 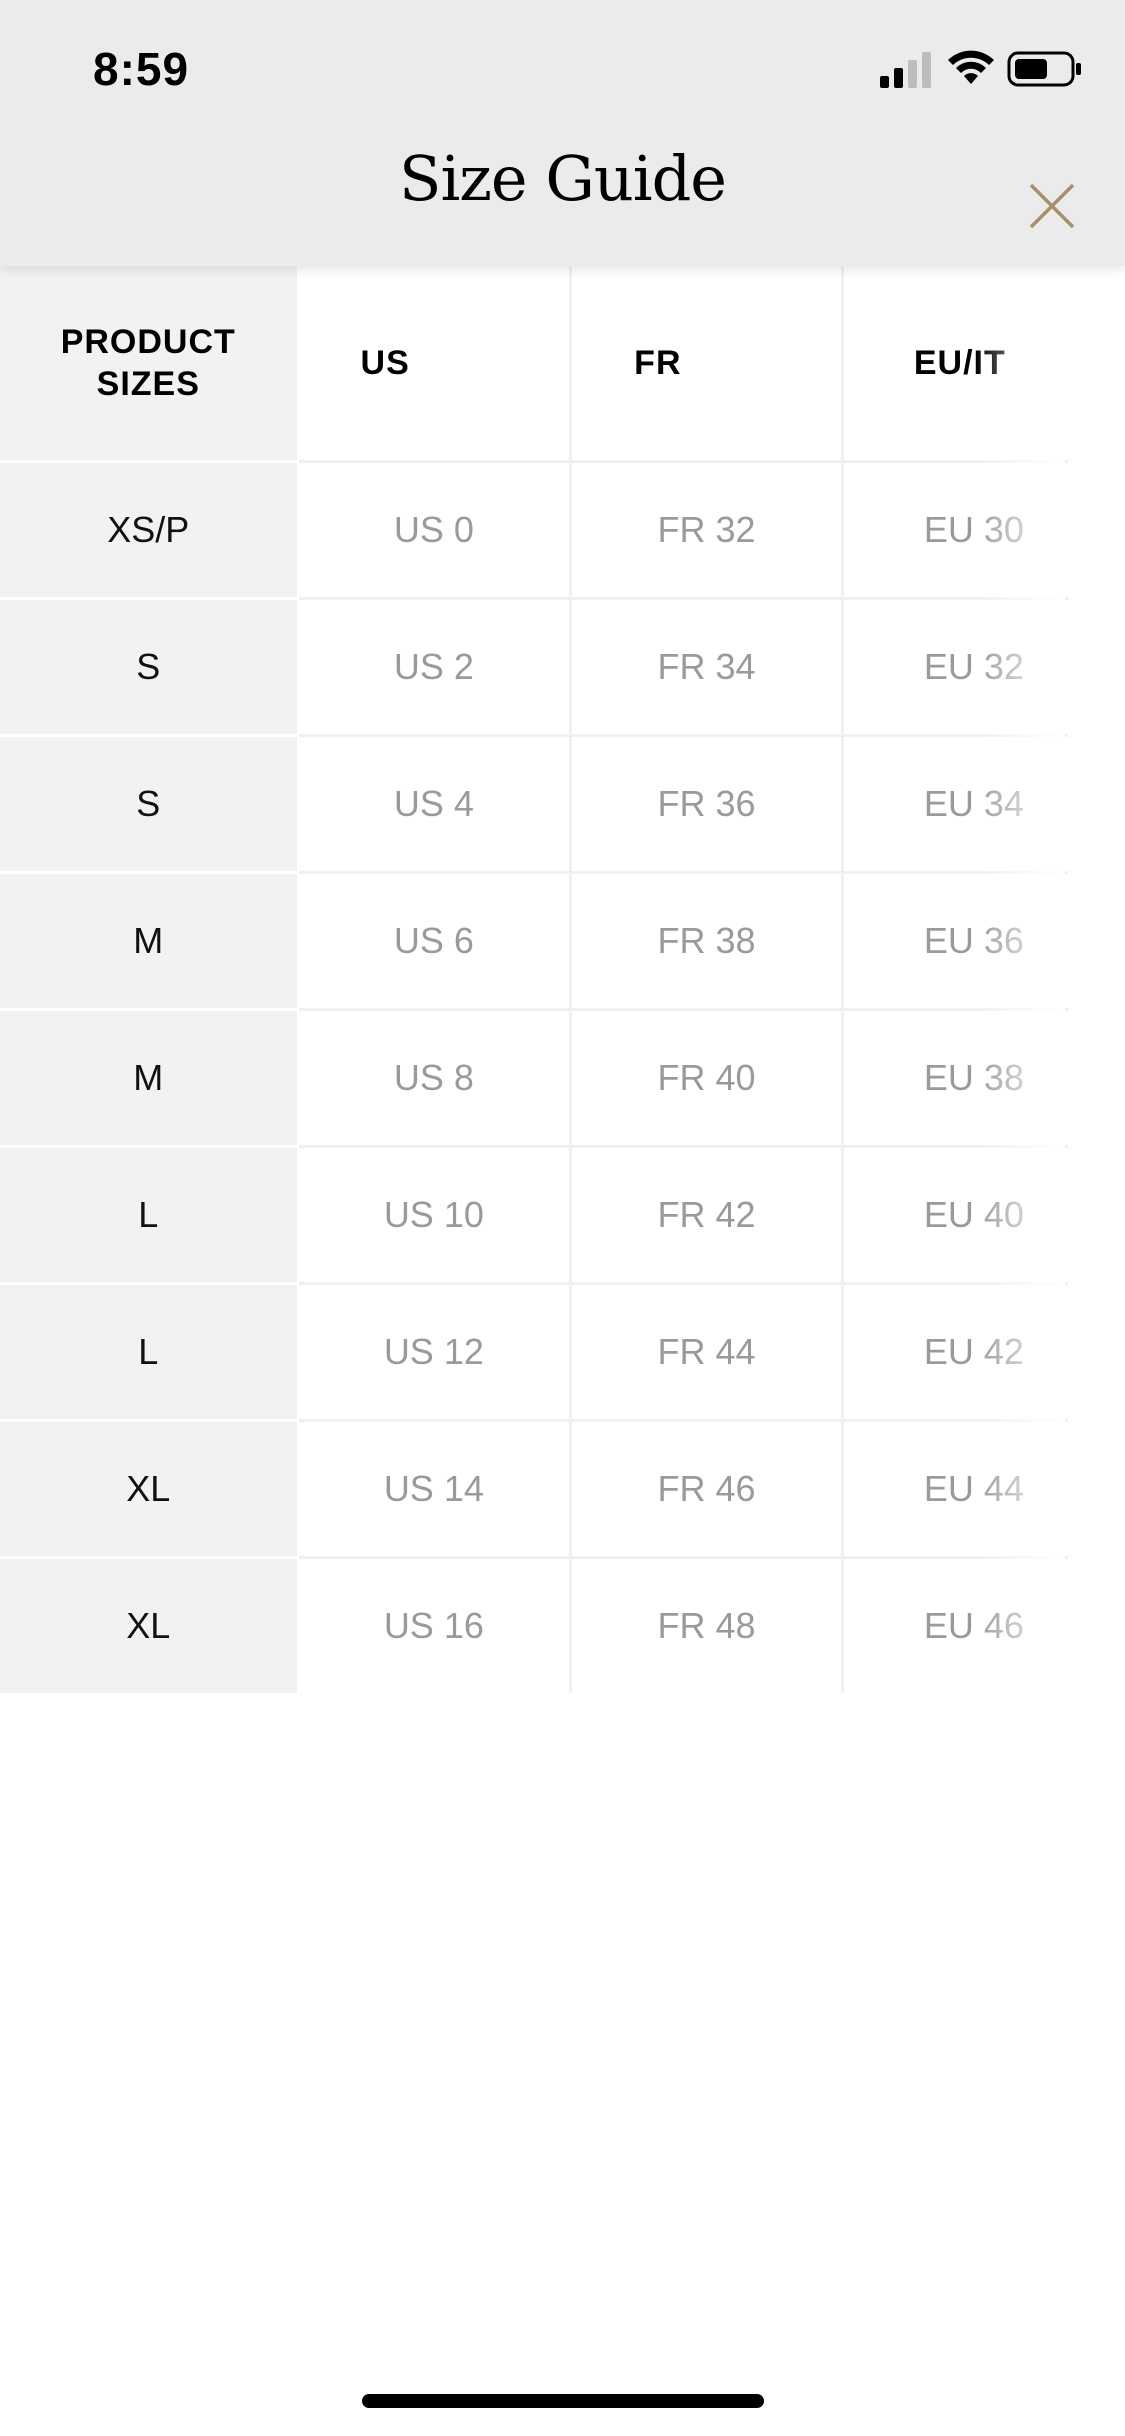 What do you see at coordinates (1096, 979) in the screenshot?
I see `table-right-edge` at bounding box center [1096, 979].